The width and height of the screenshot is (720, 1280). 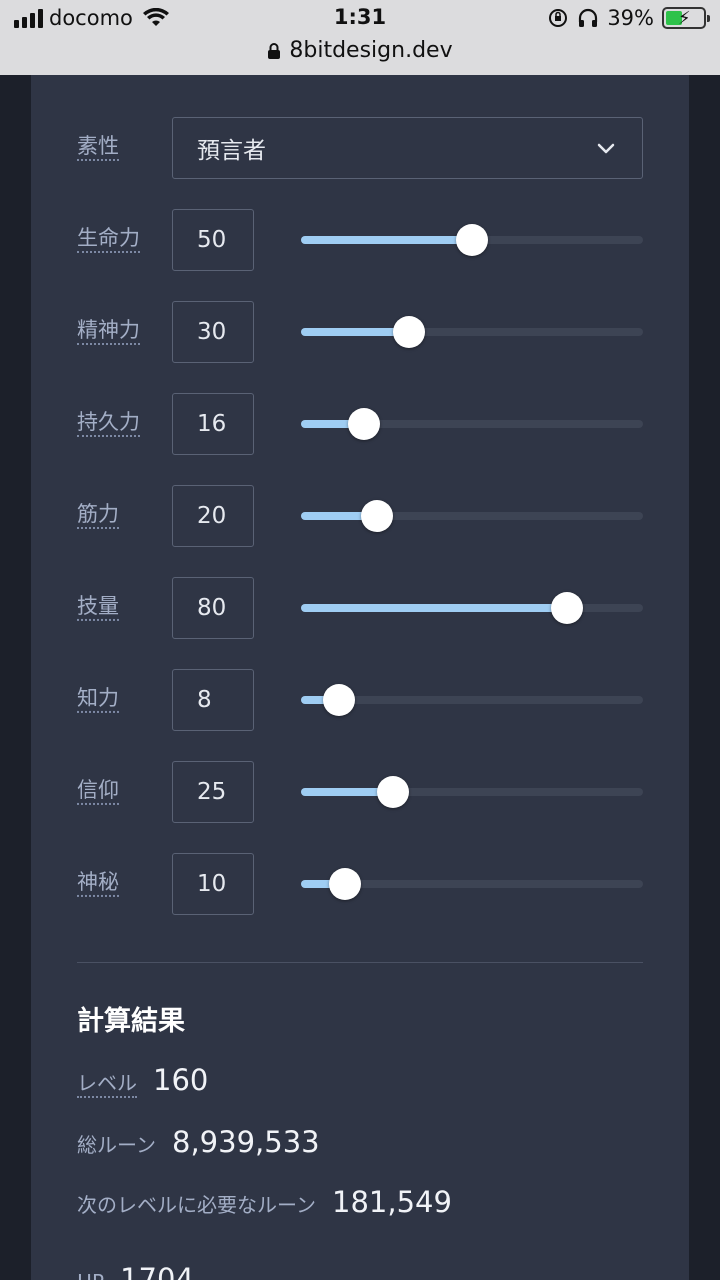 I want to click on result-total-runes: 総ルーン 8,939,533, so click(x=198, y=1142).